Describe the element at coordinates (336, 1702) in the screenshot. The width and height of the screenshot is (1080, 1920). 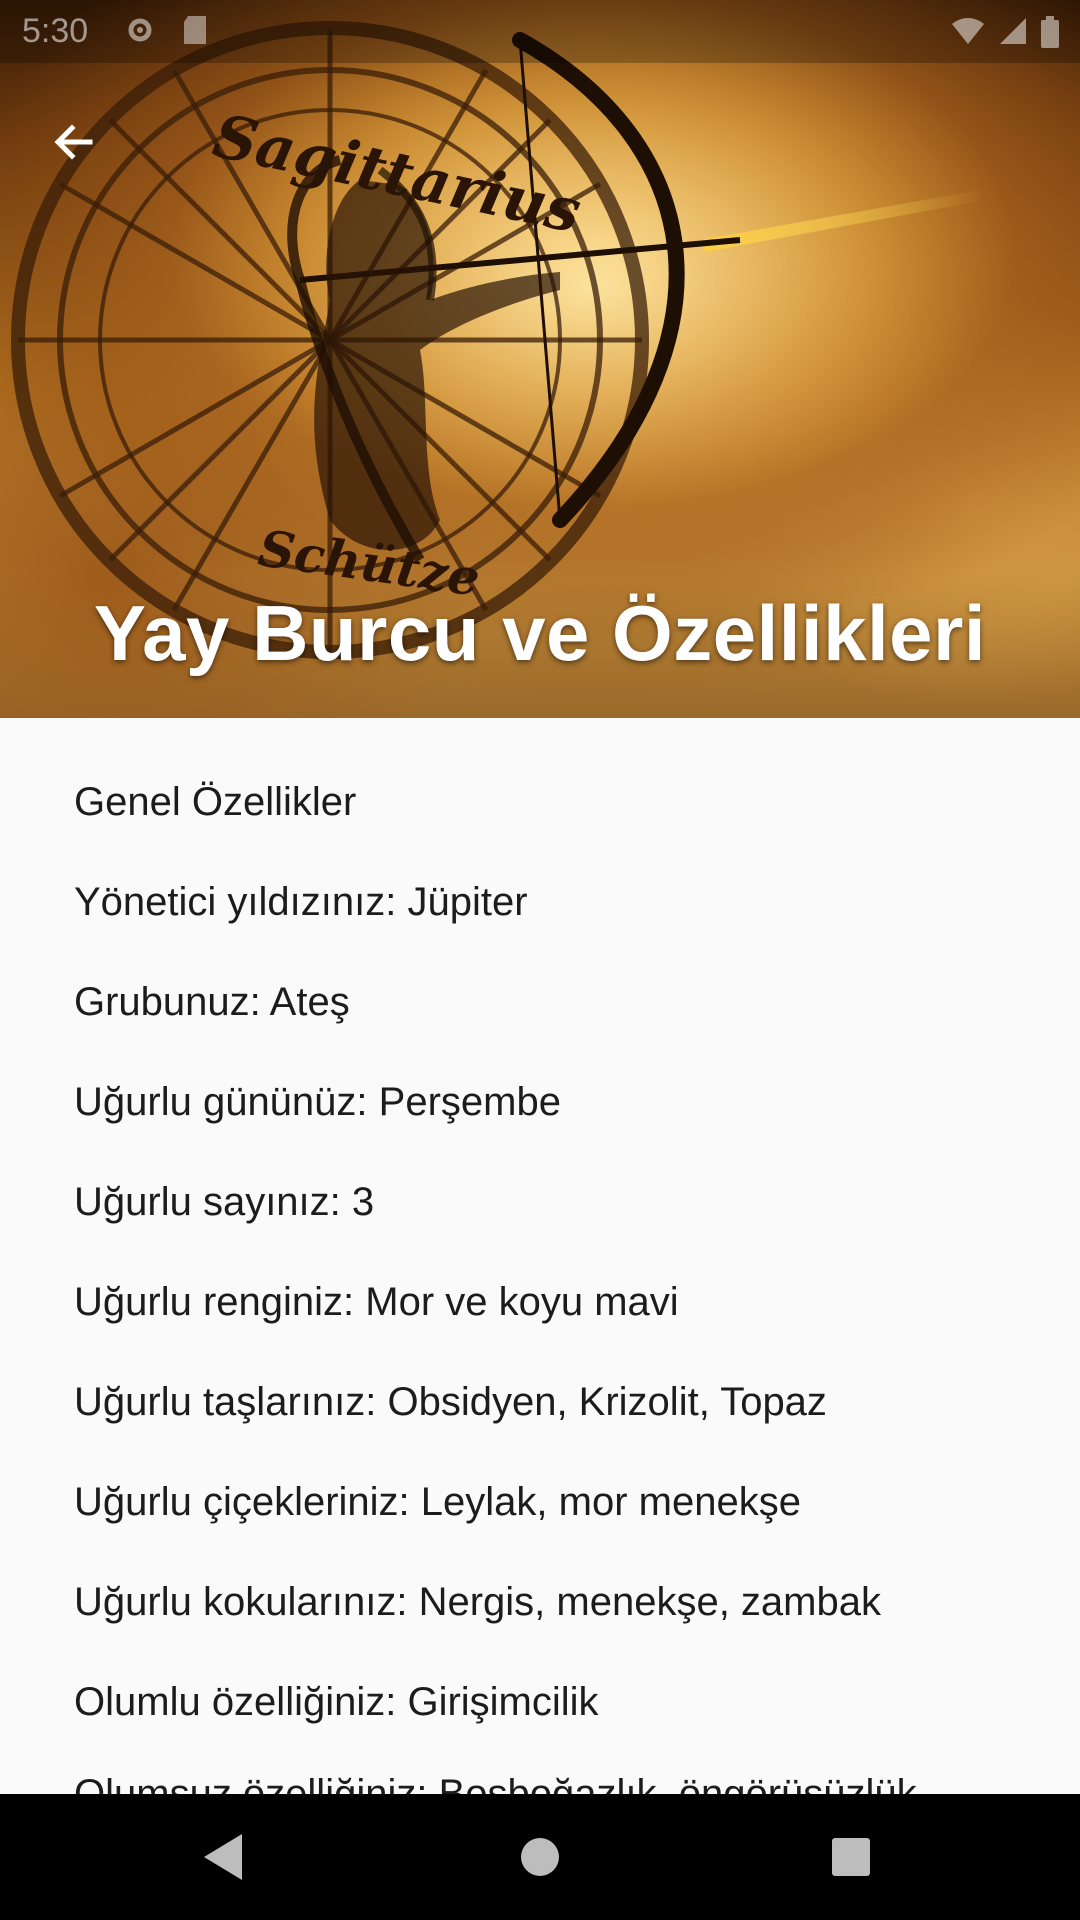
I see `detail-positive-trait: Olumlu özelliğiniz: Girişimcilik` at that location.